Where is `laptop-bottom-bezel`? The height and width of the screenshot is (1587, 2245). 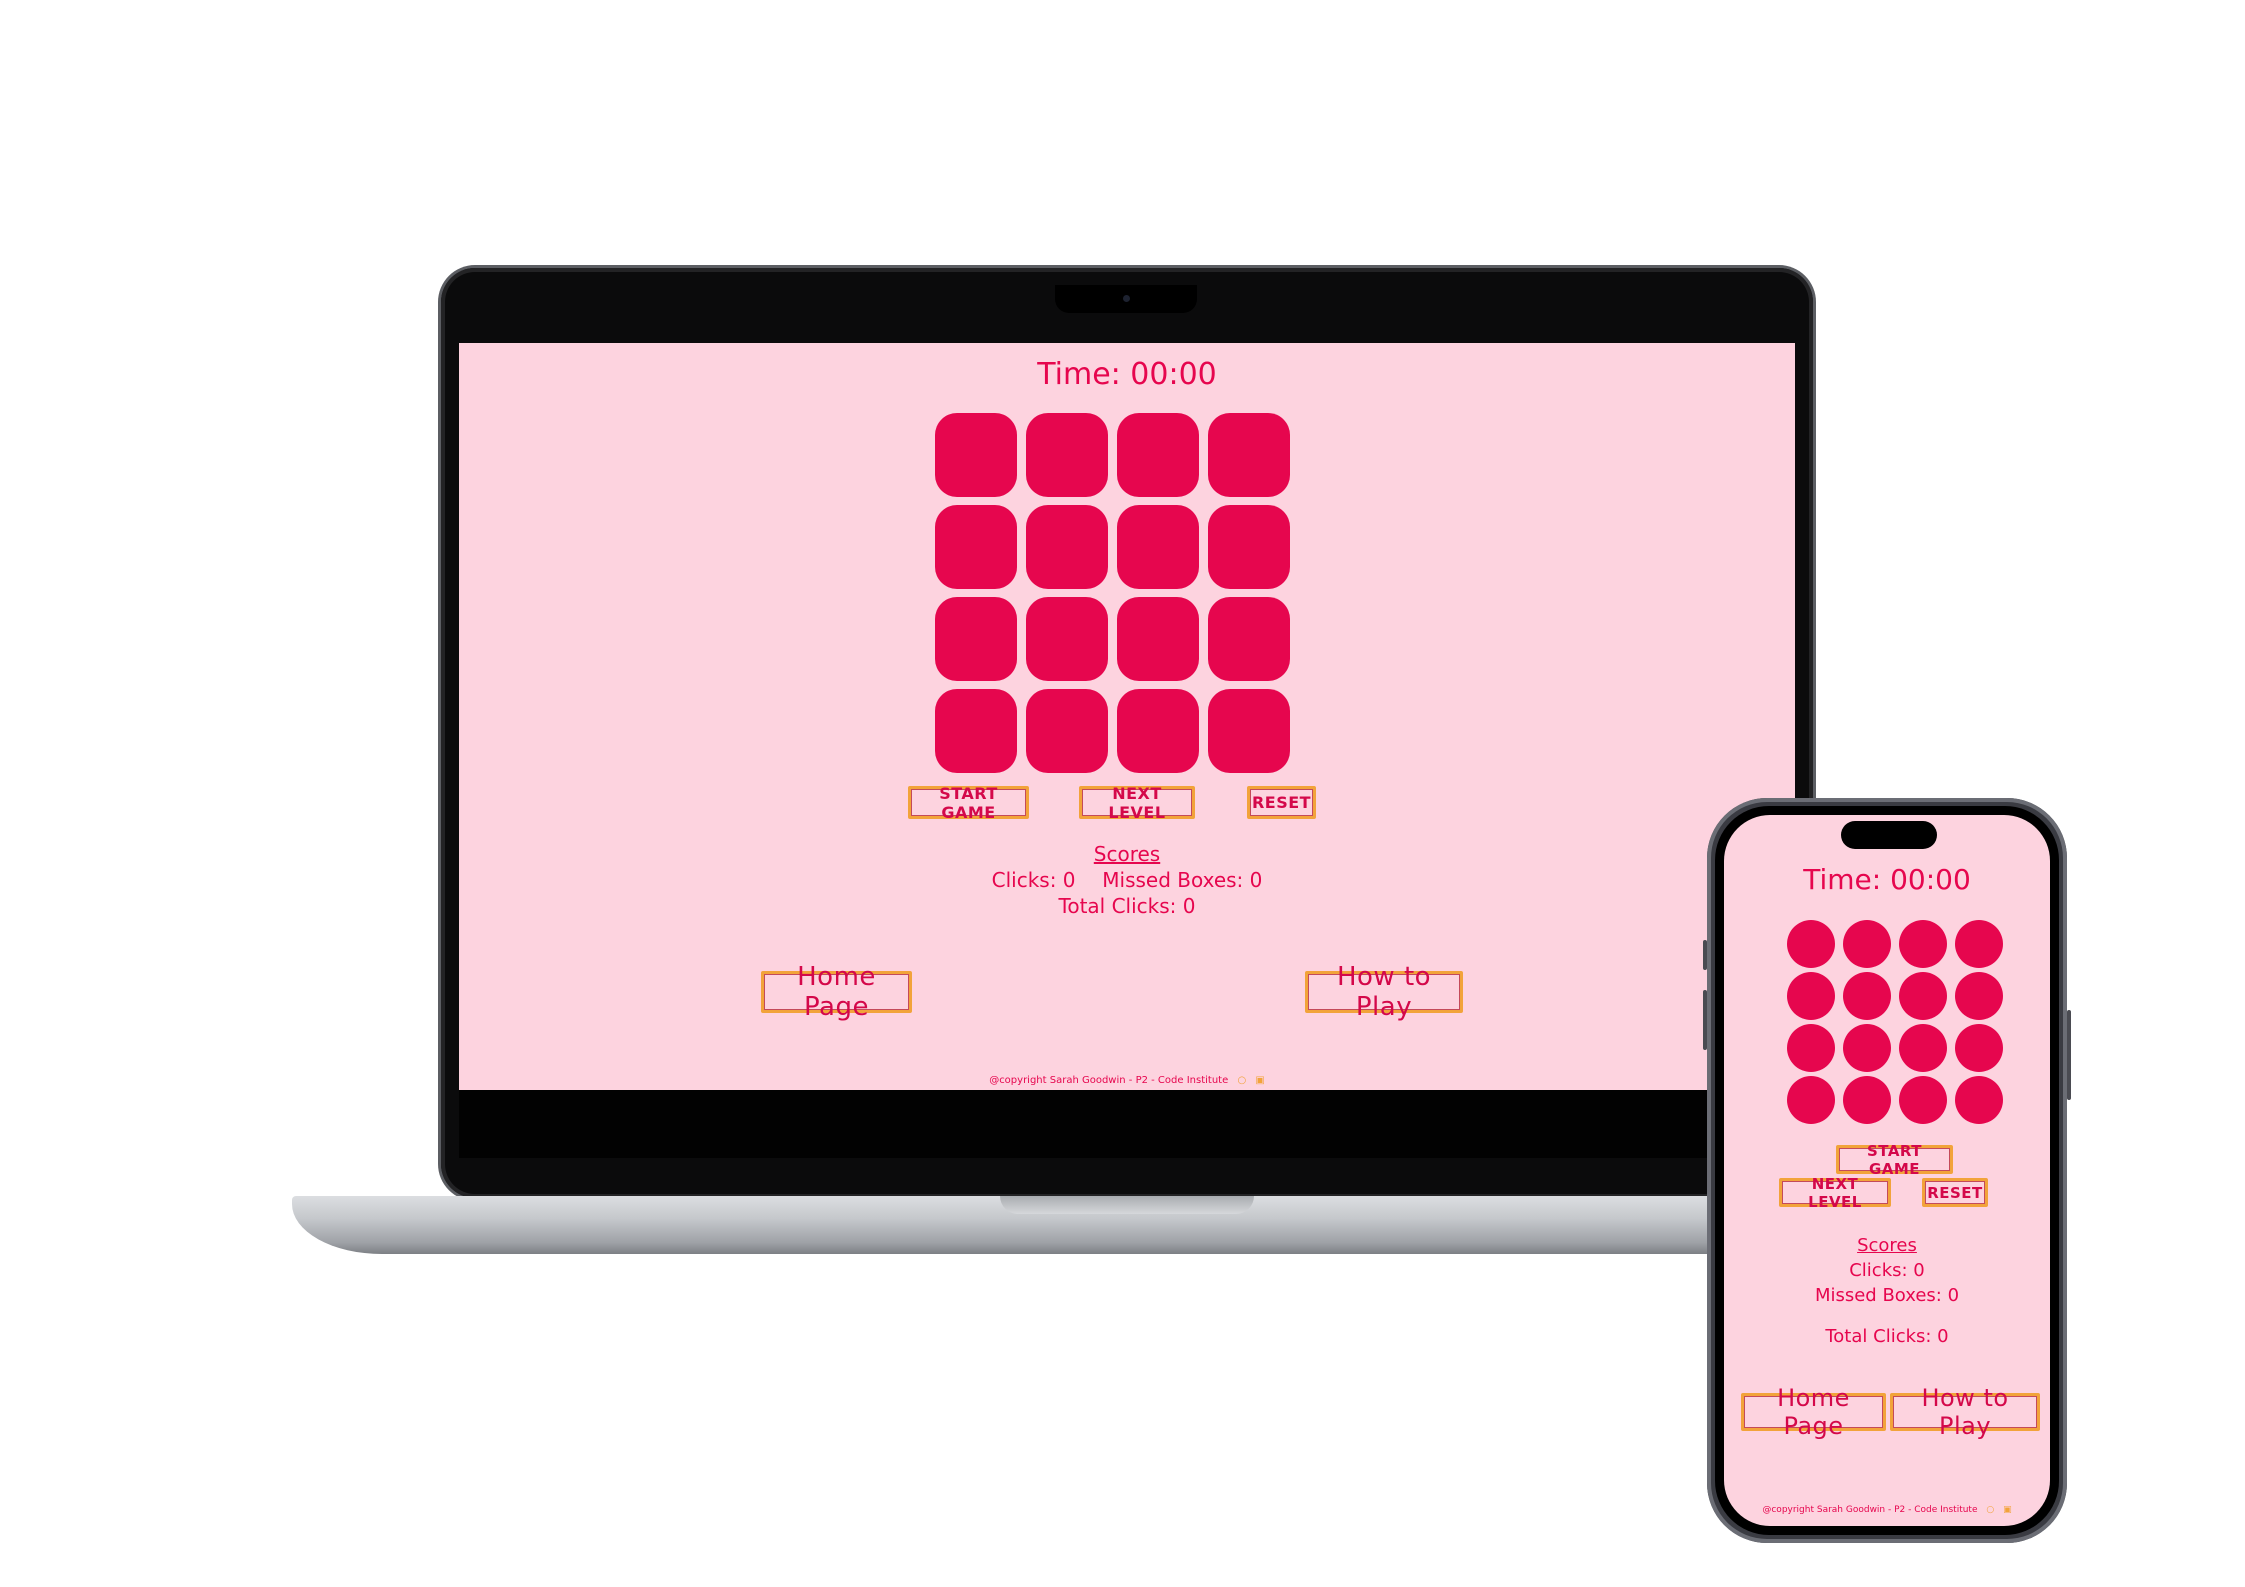 laptop-bottom-bezel is located at coordinates (1127, 1124).